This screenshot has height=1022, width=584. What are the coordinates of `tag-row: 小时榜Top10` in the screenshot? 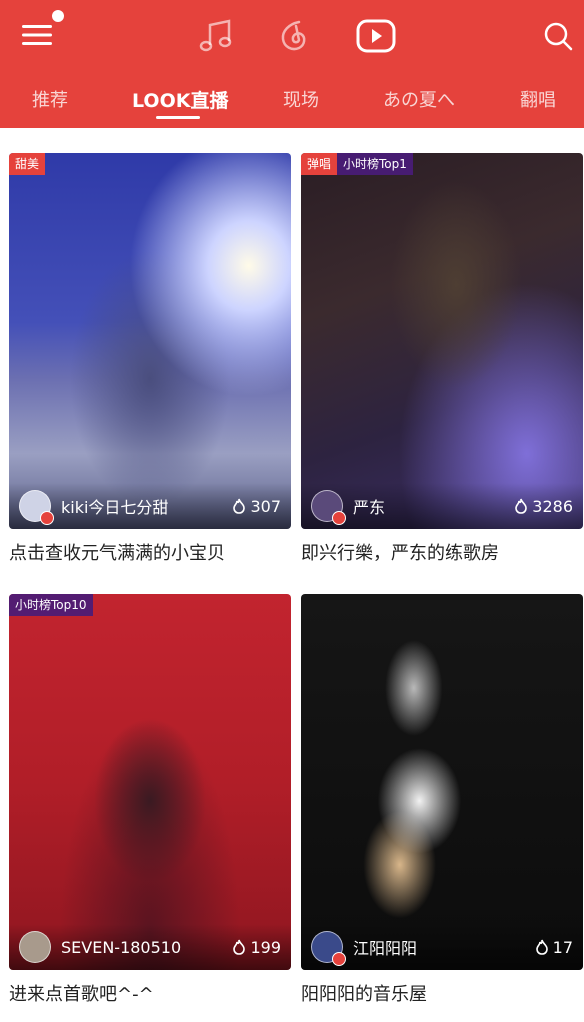 It's located at (51, 605).